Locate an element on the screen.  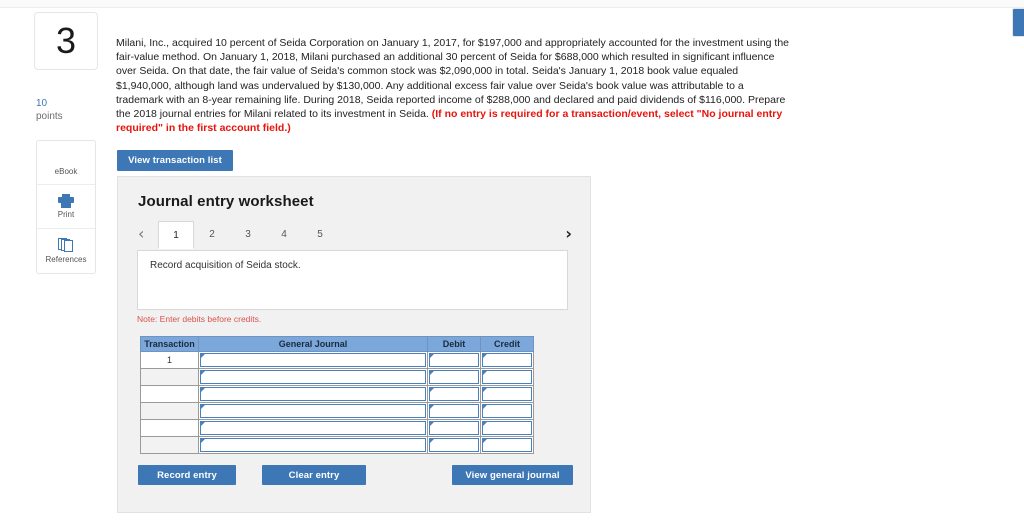
worksheet-tabs: 12345 is located at coordinates (248, 235).